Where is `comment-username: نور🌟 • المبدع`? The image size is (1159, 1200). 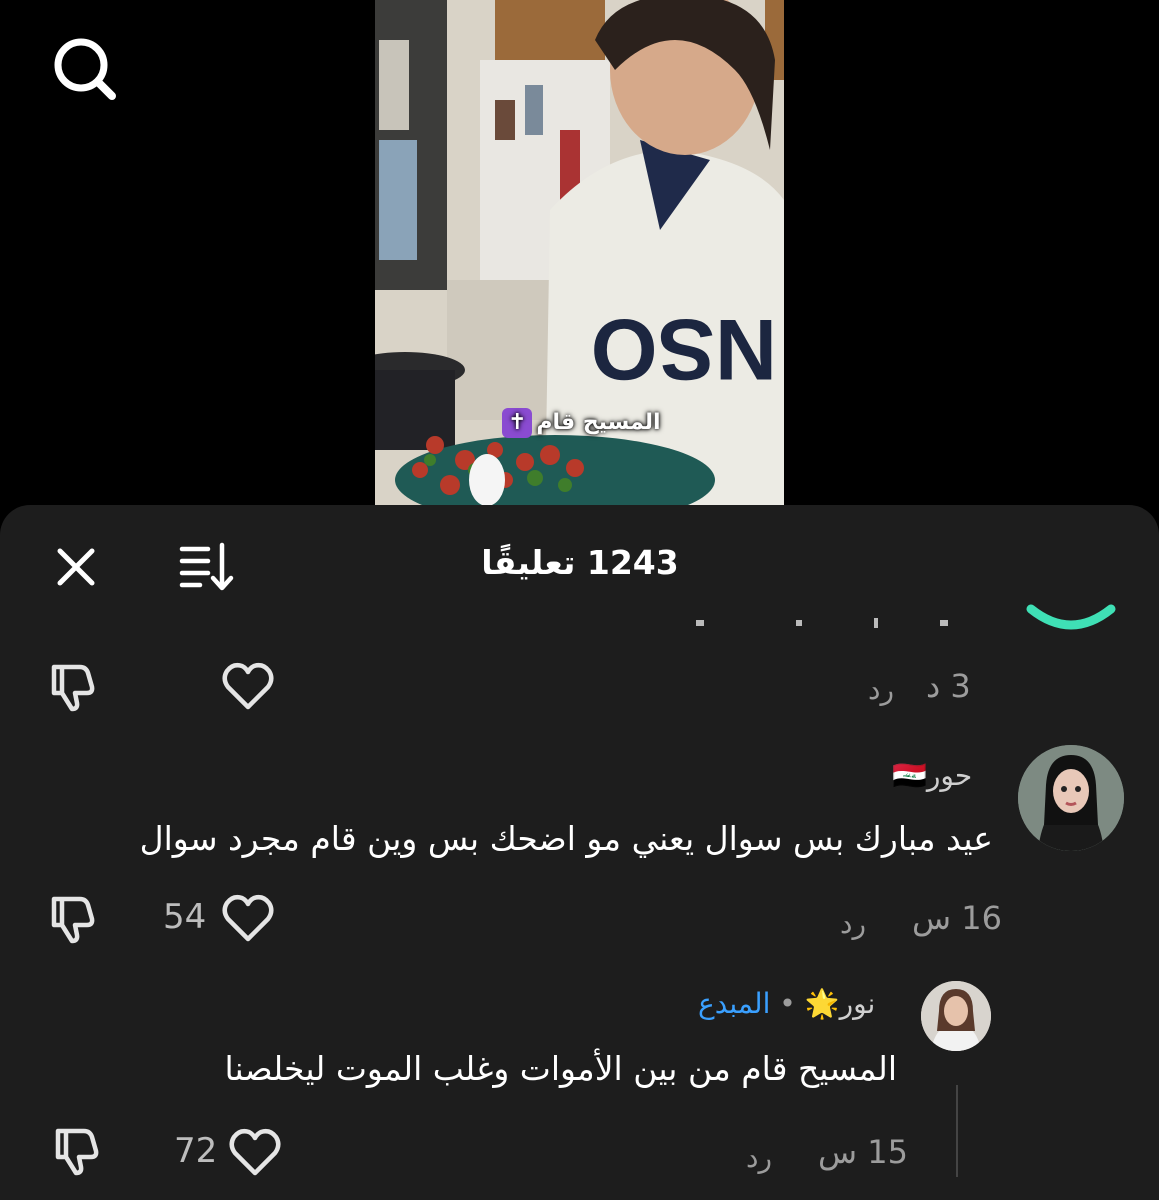
comment-username: نور🌟 • المبدع is located at coordinates (786, 1003).